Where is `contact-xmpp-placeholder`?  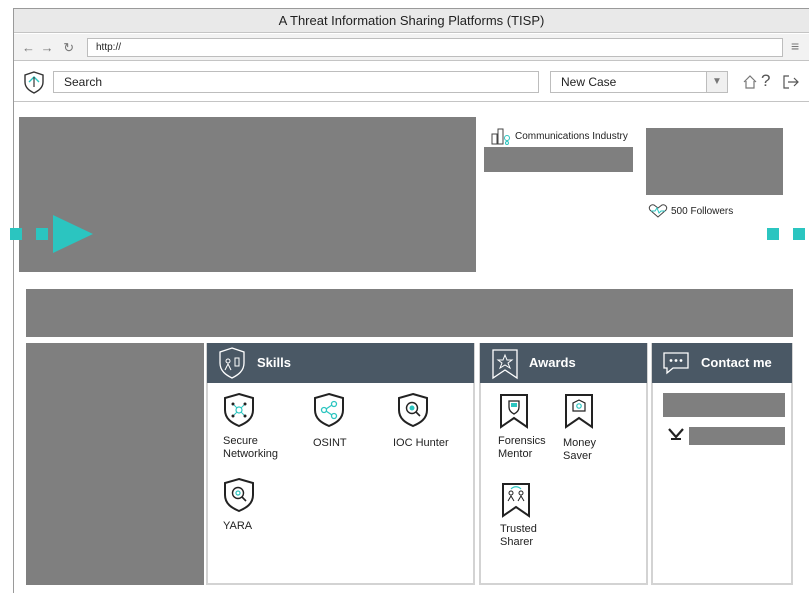 contact-xmpp-placeholder is located at coordinates (737, 436).